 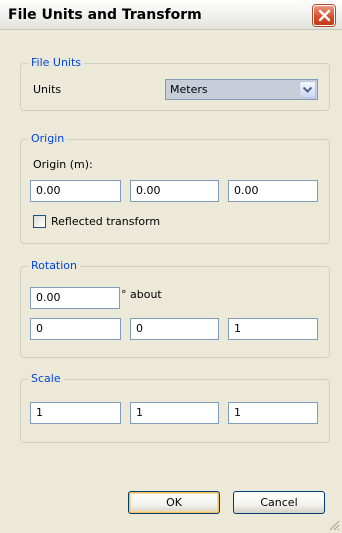 I want to click on cancel-button: Cancel, so click(x=279, y=502).